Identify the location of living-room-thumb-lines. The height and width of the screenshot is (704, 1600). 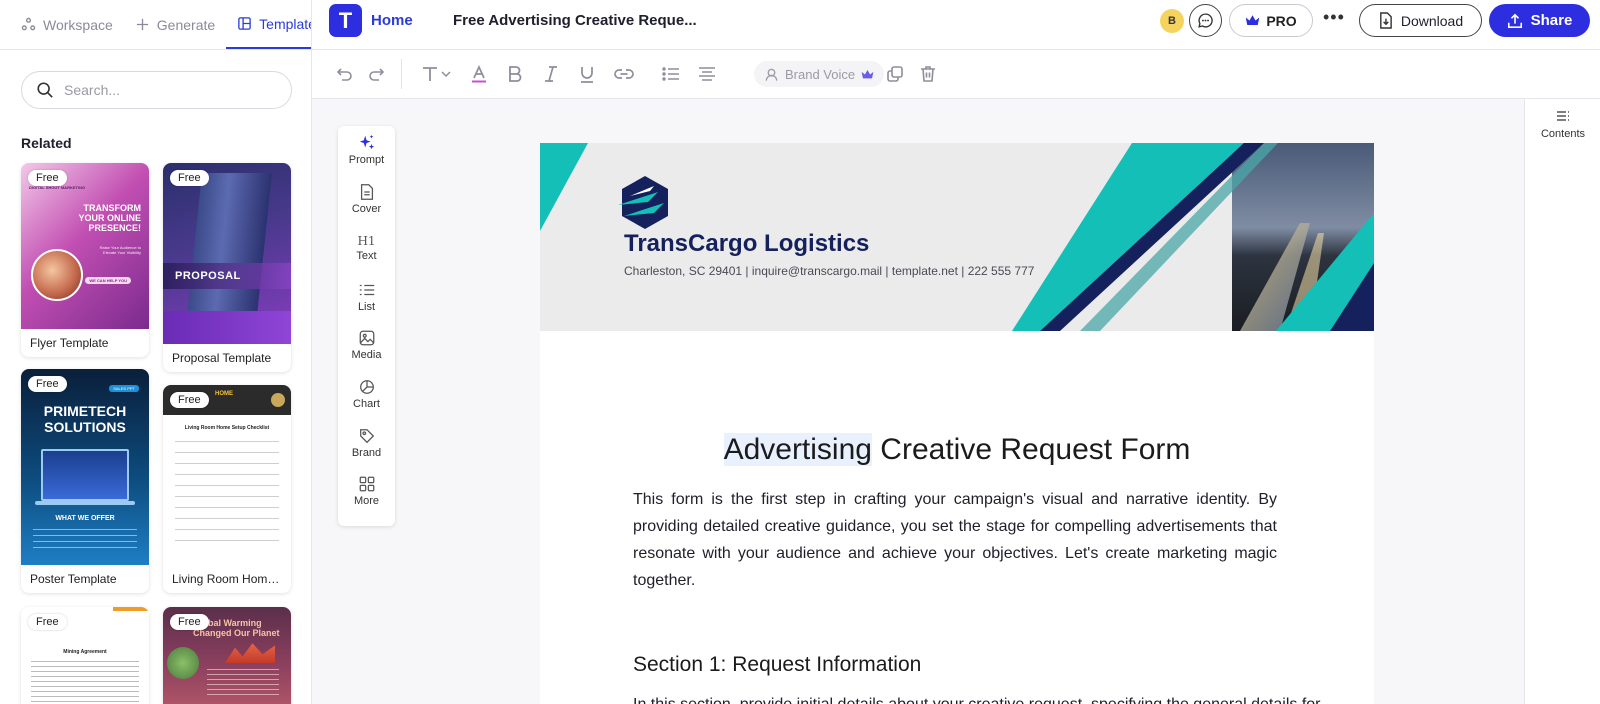
(227, 496).